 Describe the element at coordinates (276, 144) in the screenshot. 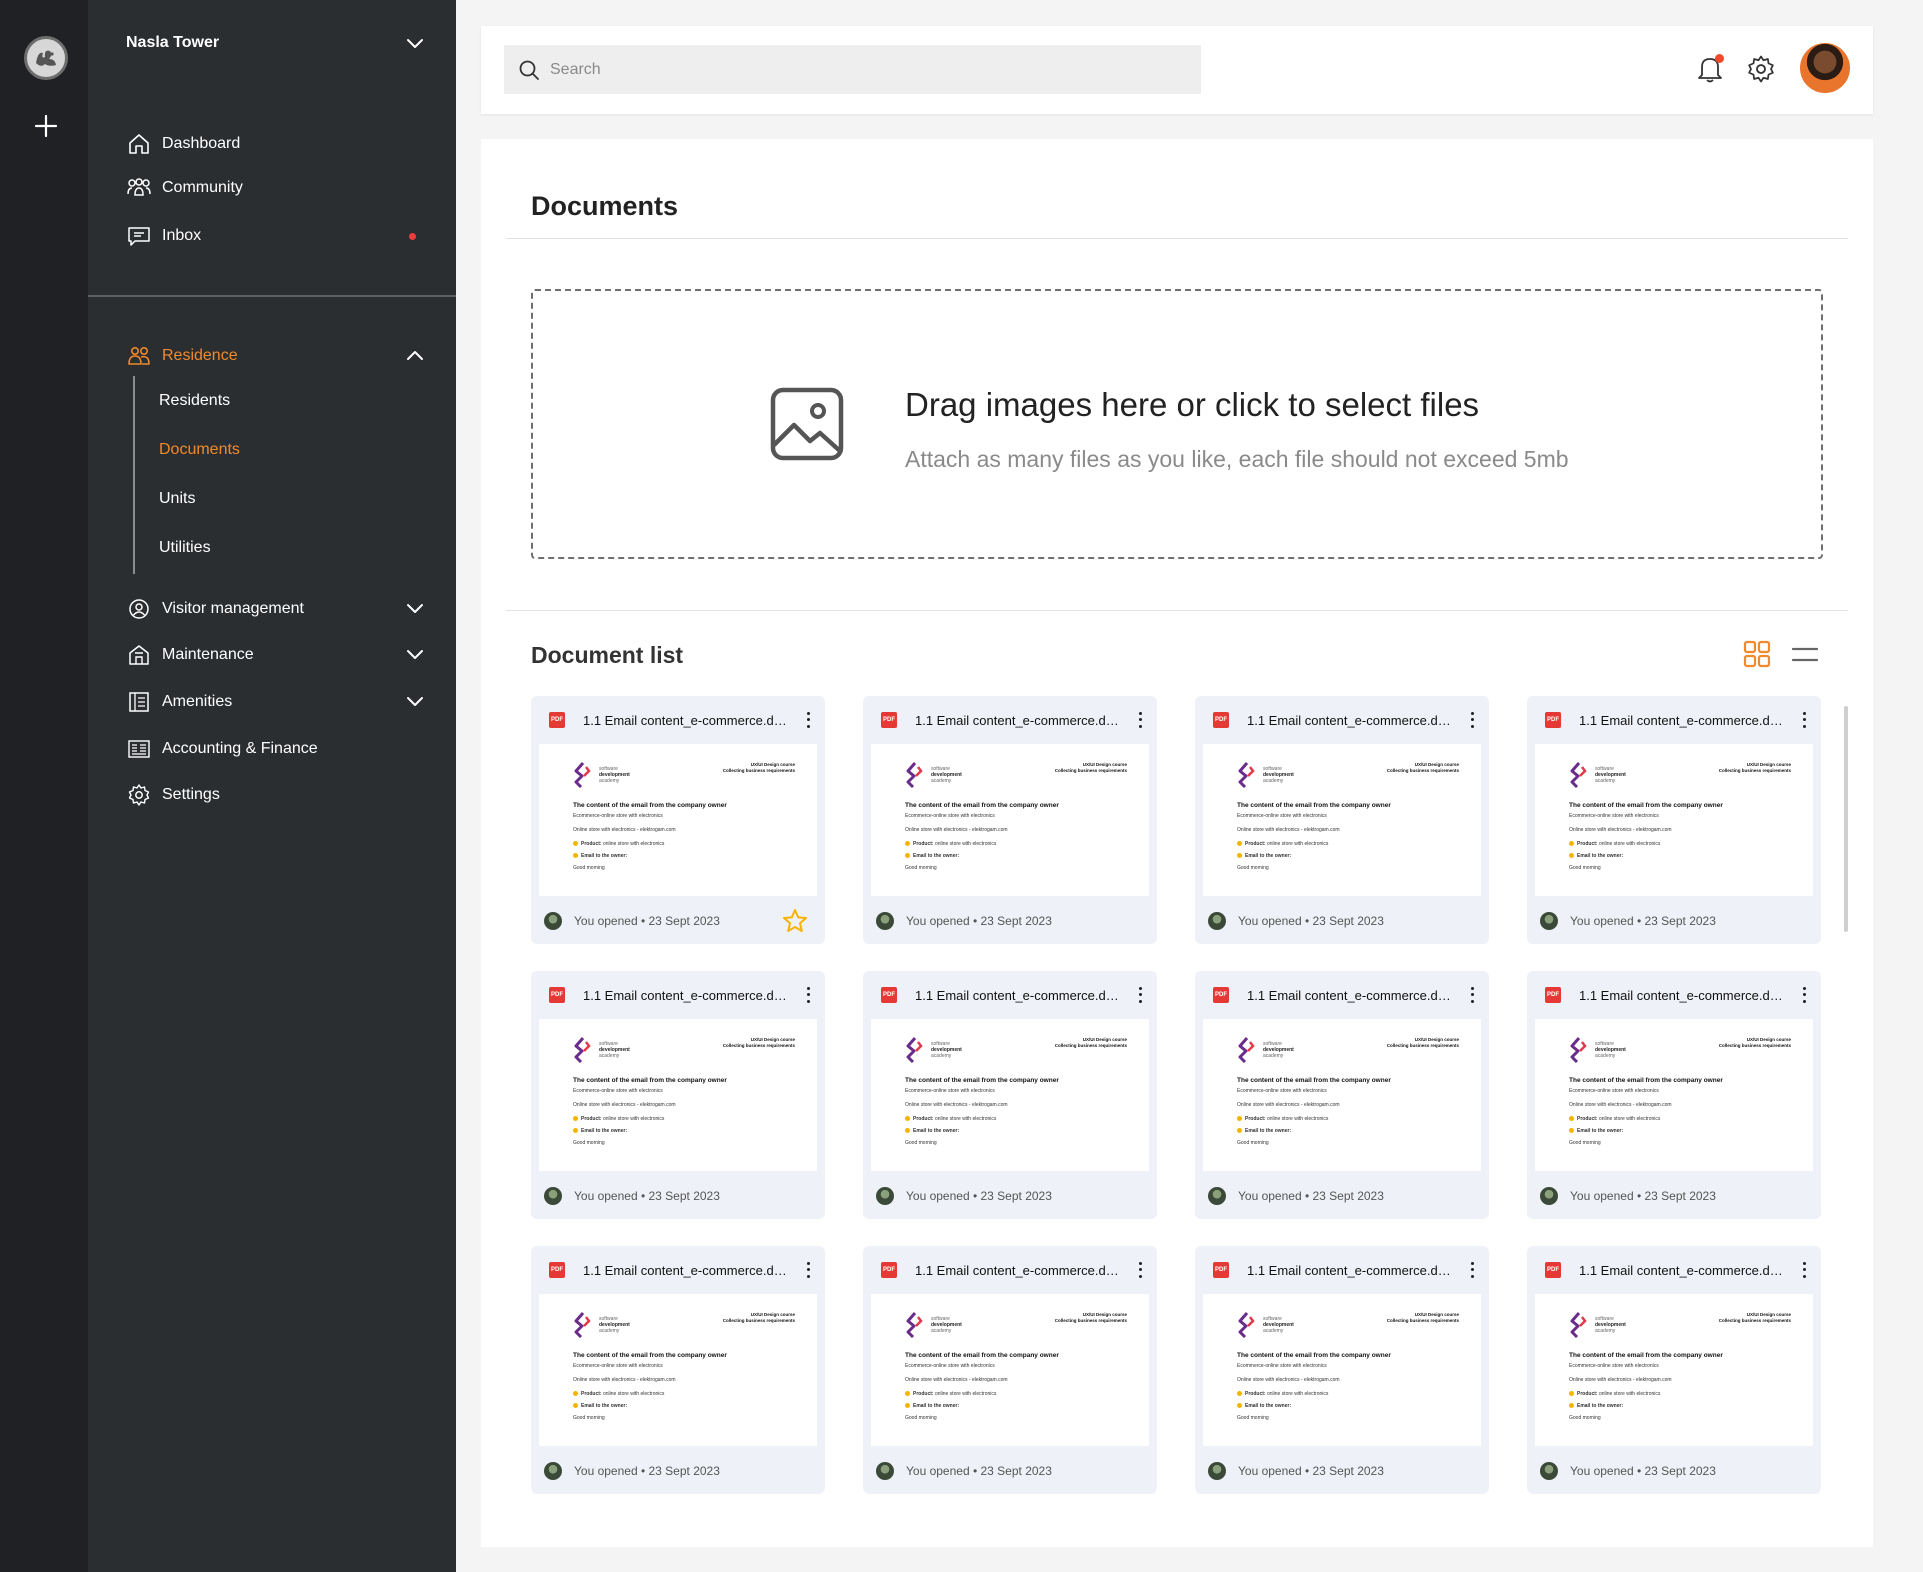

I see `sidebar-item-dashboard: Dashboard` at that location.